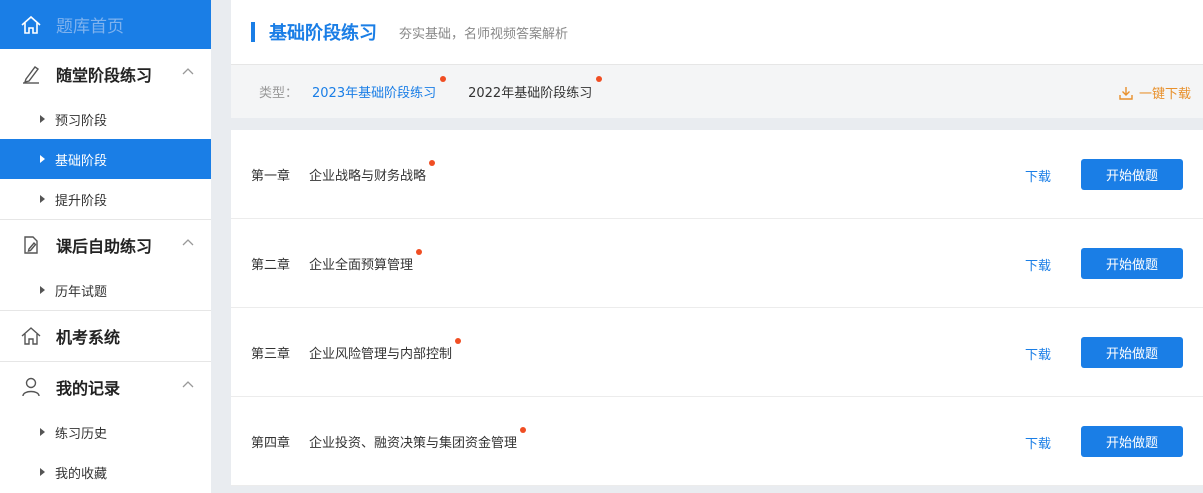 The image size is (1203, 493). What do you see at coordinates (271, 354) in the screenshot?
I see `chapter-number: 第三章` at bounding box center [271, 354].